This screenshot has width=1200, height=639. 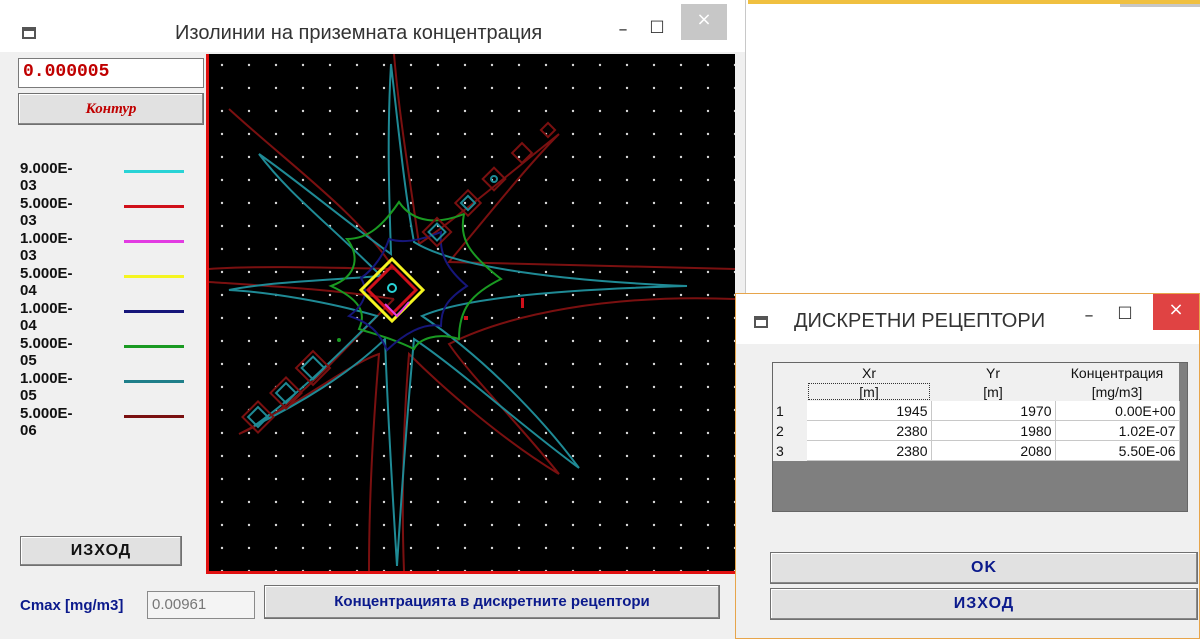 What do you see at coordinates (46, 352) in the screenshot?
I see `legend-label: 5.000E-05` at bounding box center [46, 352].